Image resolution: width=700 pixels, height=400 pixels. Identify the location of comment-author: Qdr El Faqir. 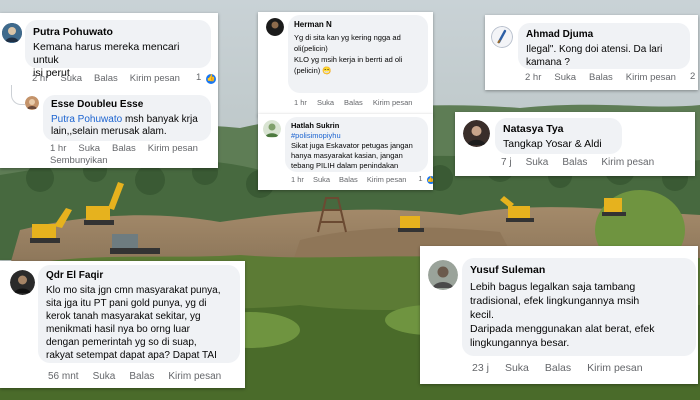
(139, 275).